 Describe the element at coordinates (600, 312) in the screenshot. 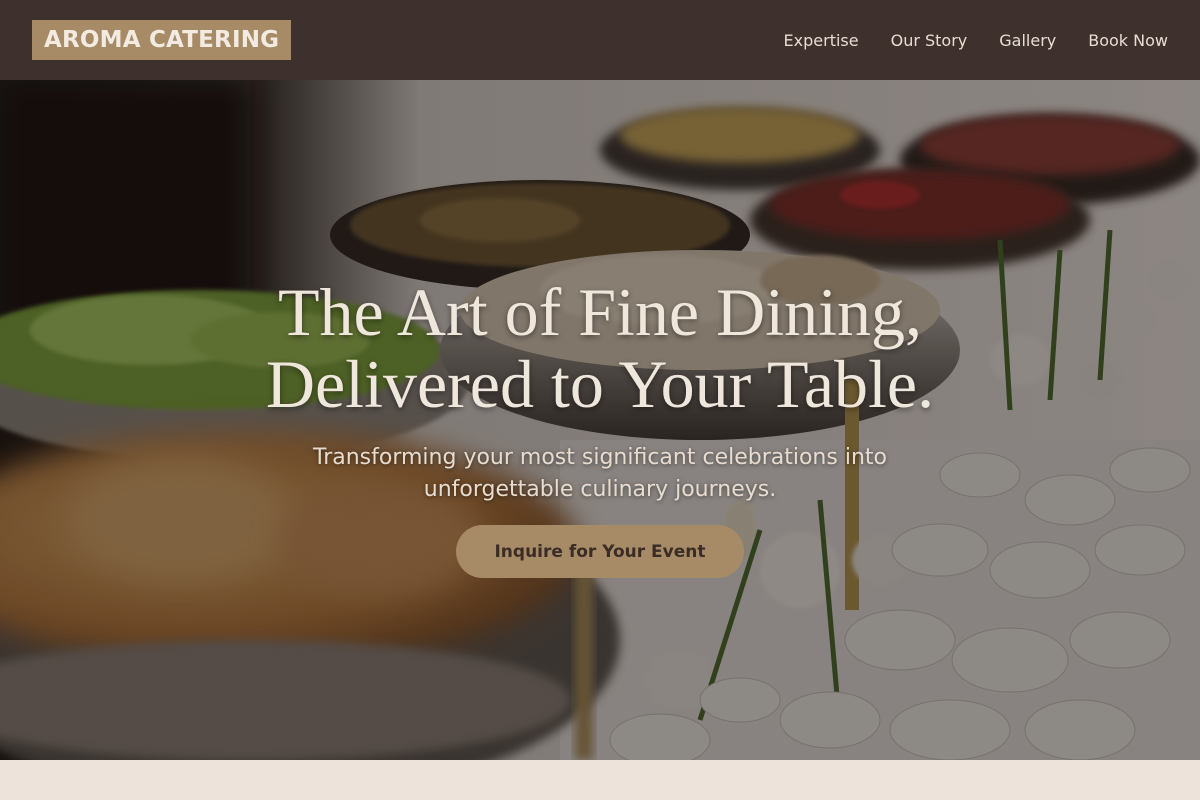

I see `hero-title-line-1: The Art of Fine Dining,` at that location.